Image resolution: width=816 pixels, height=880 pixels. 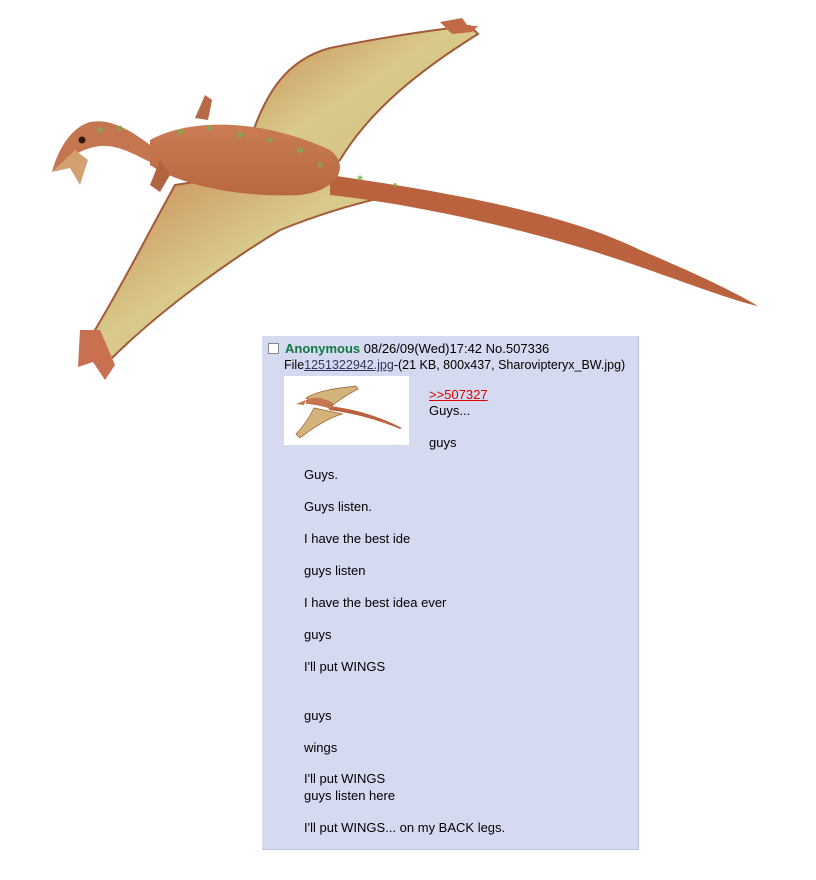 What do you see at coordinates (405, 827) in the screenshot?
I see `comment-line: I'll put WINGS... on my BACK legs.` at bounding box center [405, 827].